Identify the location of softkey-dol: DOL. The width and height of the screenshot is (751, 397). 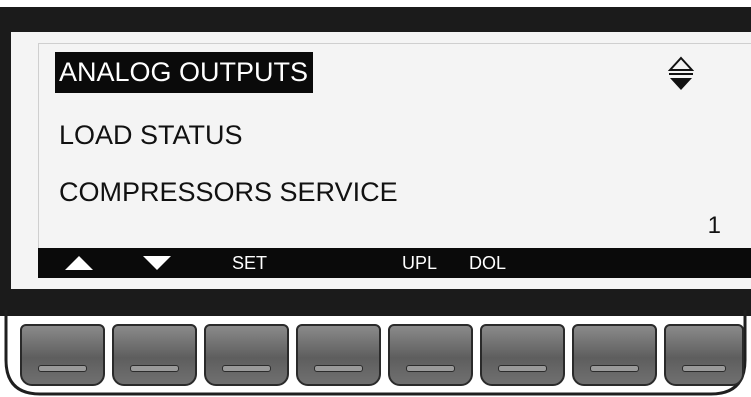
(487, 263).